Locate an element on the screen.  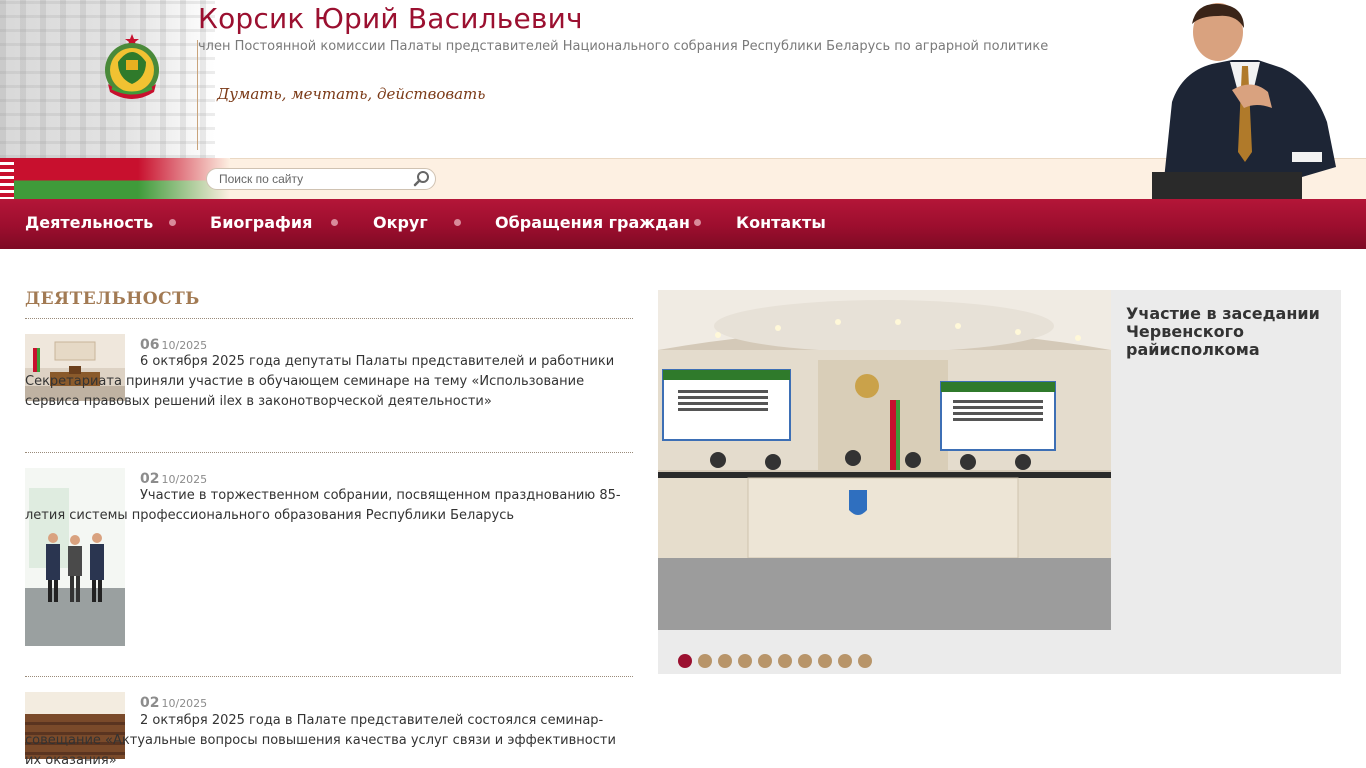
header-divider is located at coordinates (197, 95).